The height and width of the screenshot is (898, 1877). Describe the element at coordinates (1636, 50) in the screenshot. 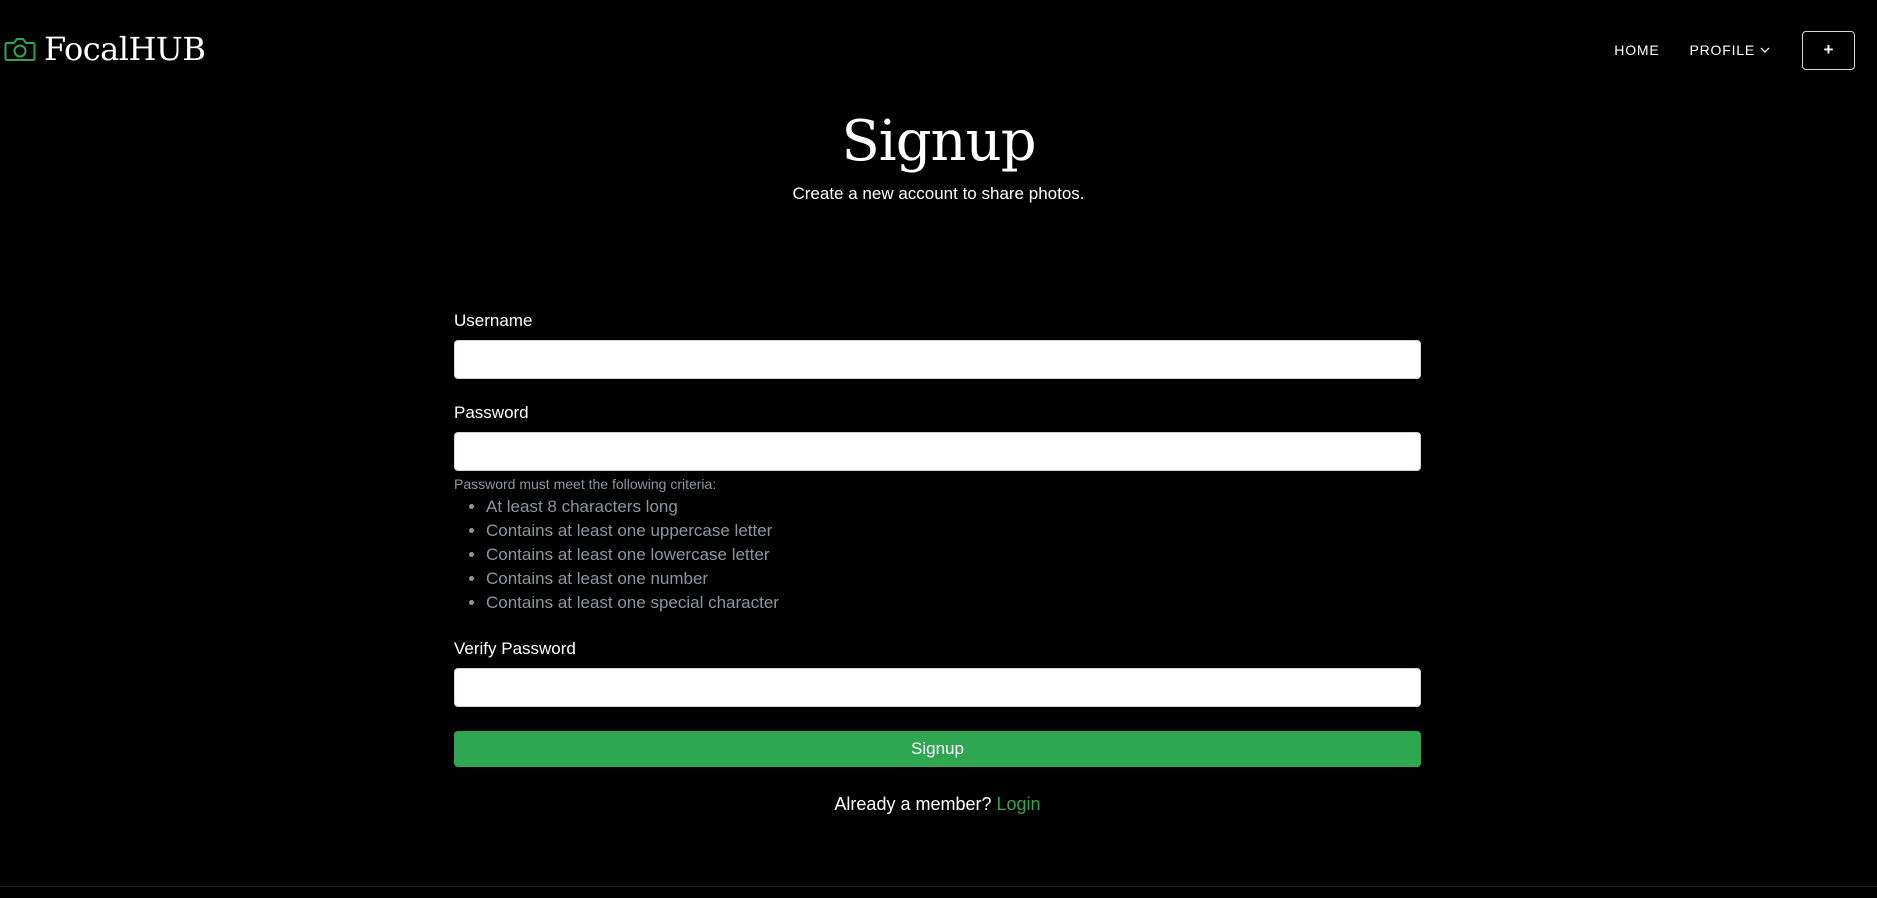

I see `nav-home-link: HOME` at that location.